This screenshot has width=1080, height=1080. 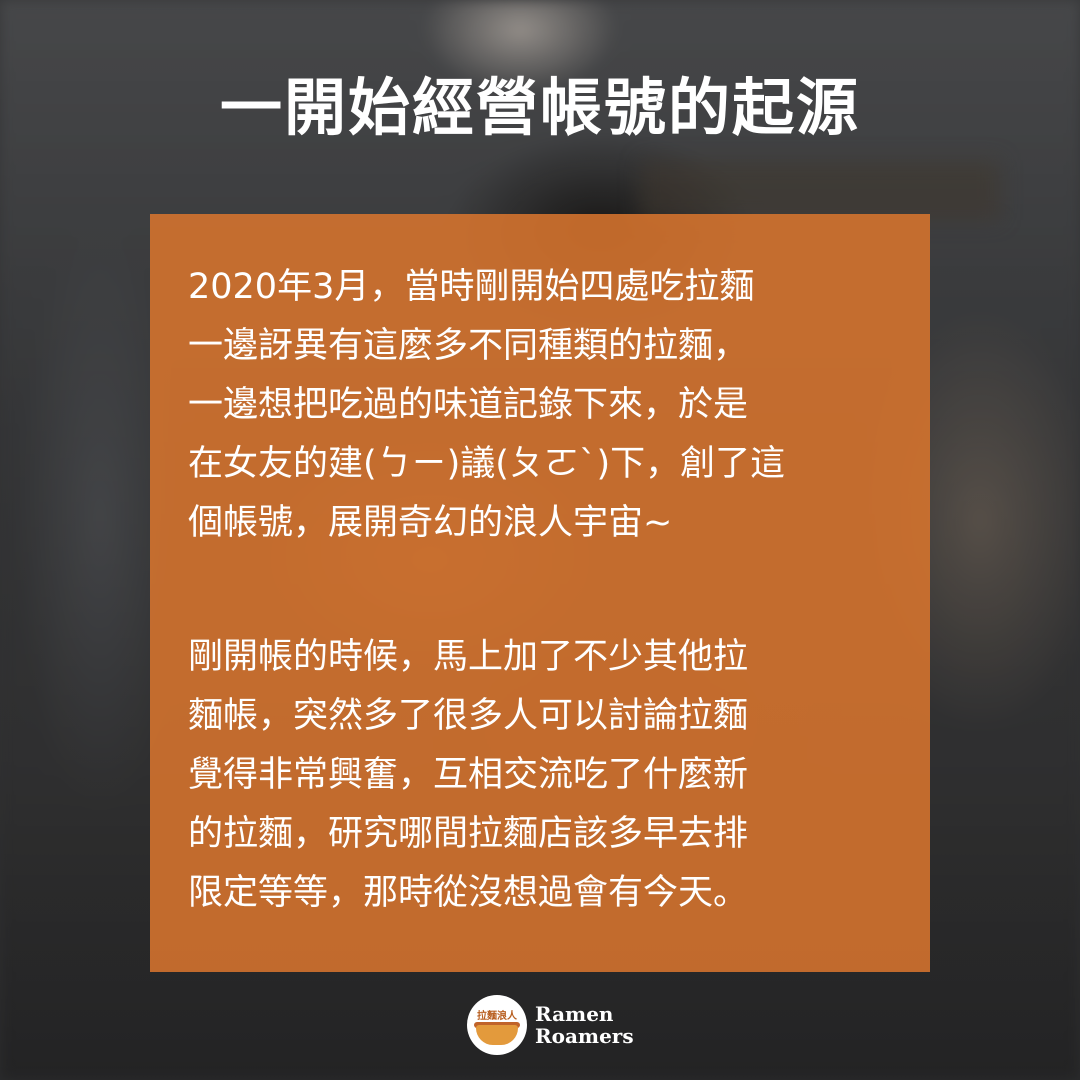 What do you see at coordinates (471, 287) in the screenshot?
I see `paragraph-line: 2020年3月，當時剛開始四處吃拉麵` at bounding box center [471, 287].